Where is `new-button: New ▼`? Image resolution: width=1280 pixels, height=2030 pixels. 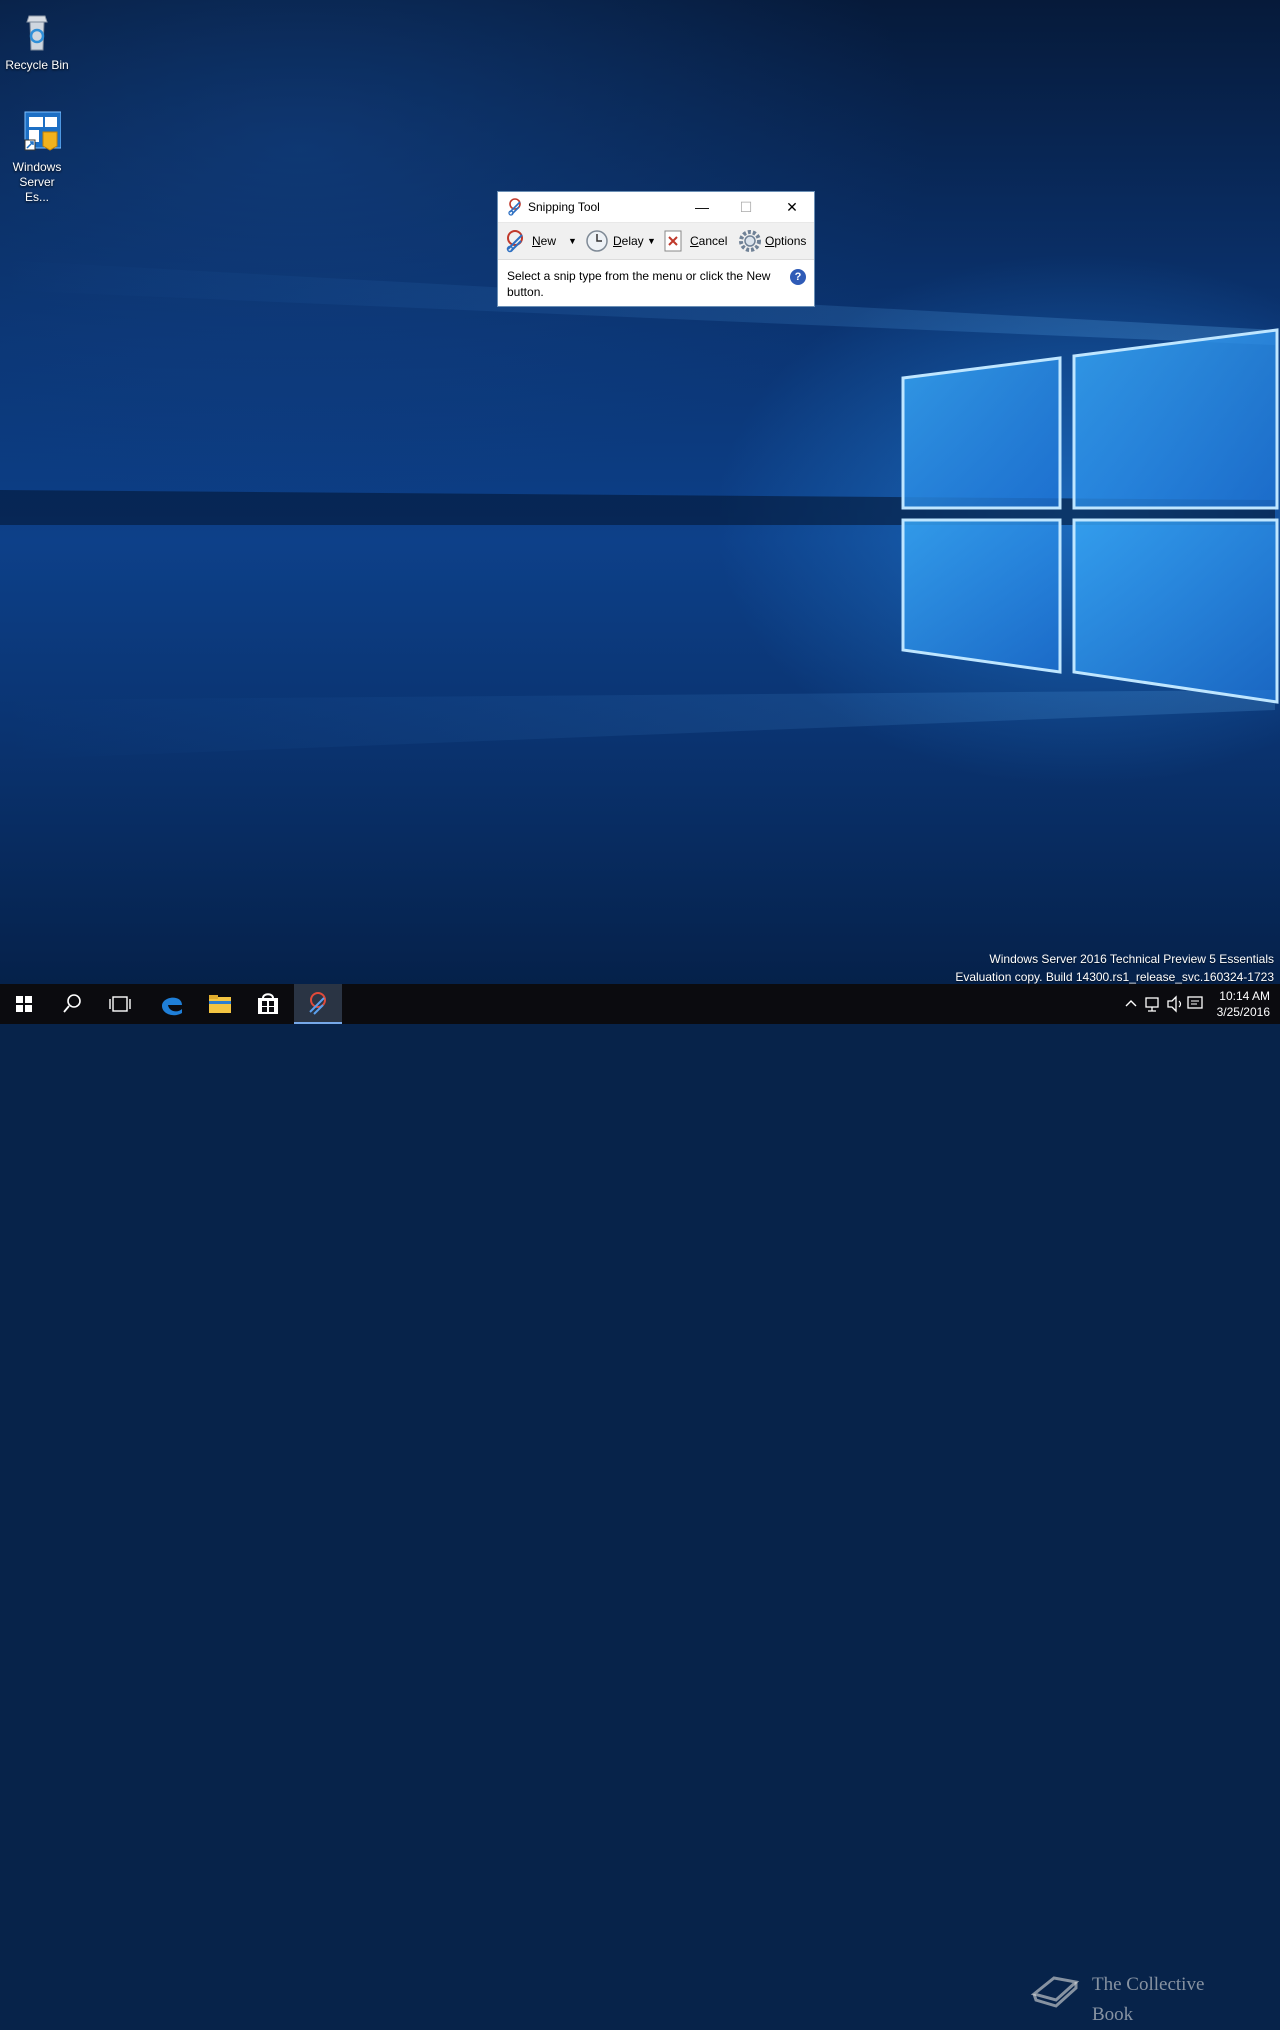 new-button: New ▼ is located at coordinates (542, 241).